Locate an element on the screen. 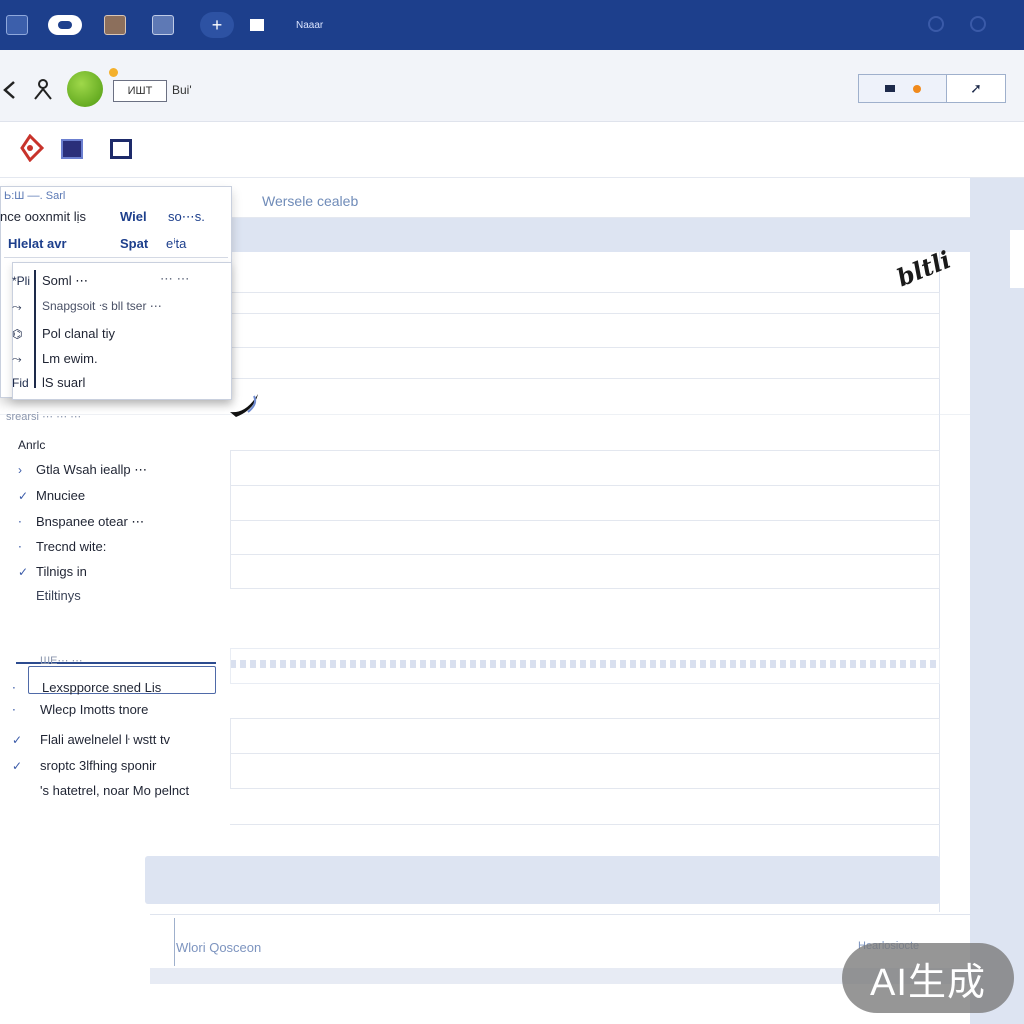  list-item: Etiltinys is located at coordinates (51, 595).